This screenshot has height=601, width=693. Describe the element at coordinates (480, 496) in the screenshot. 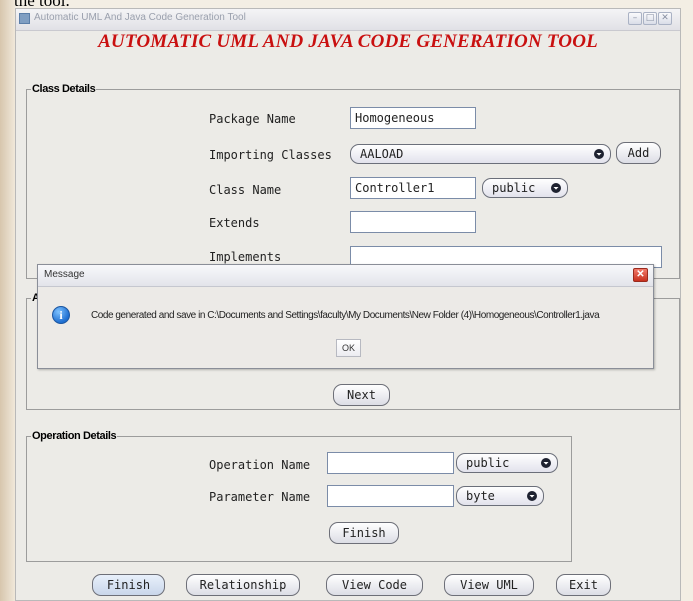

I see `parameter-type-value: byte` at that location.